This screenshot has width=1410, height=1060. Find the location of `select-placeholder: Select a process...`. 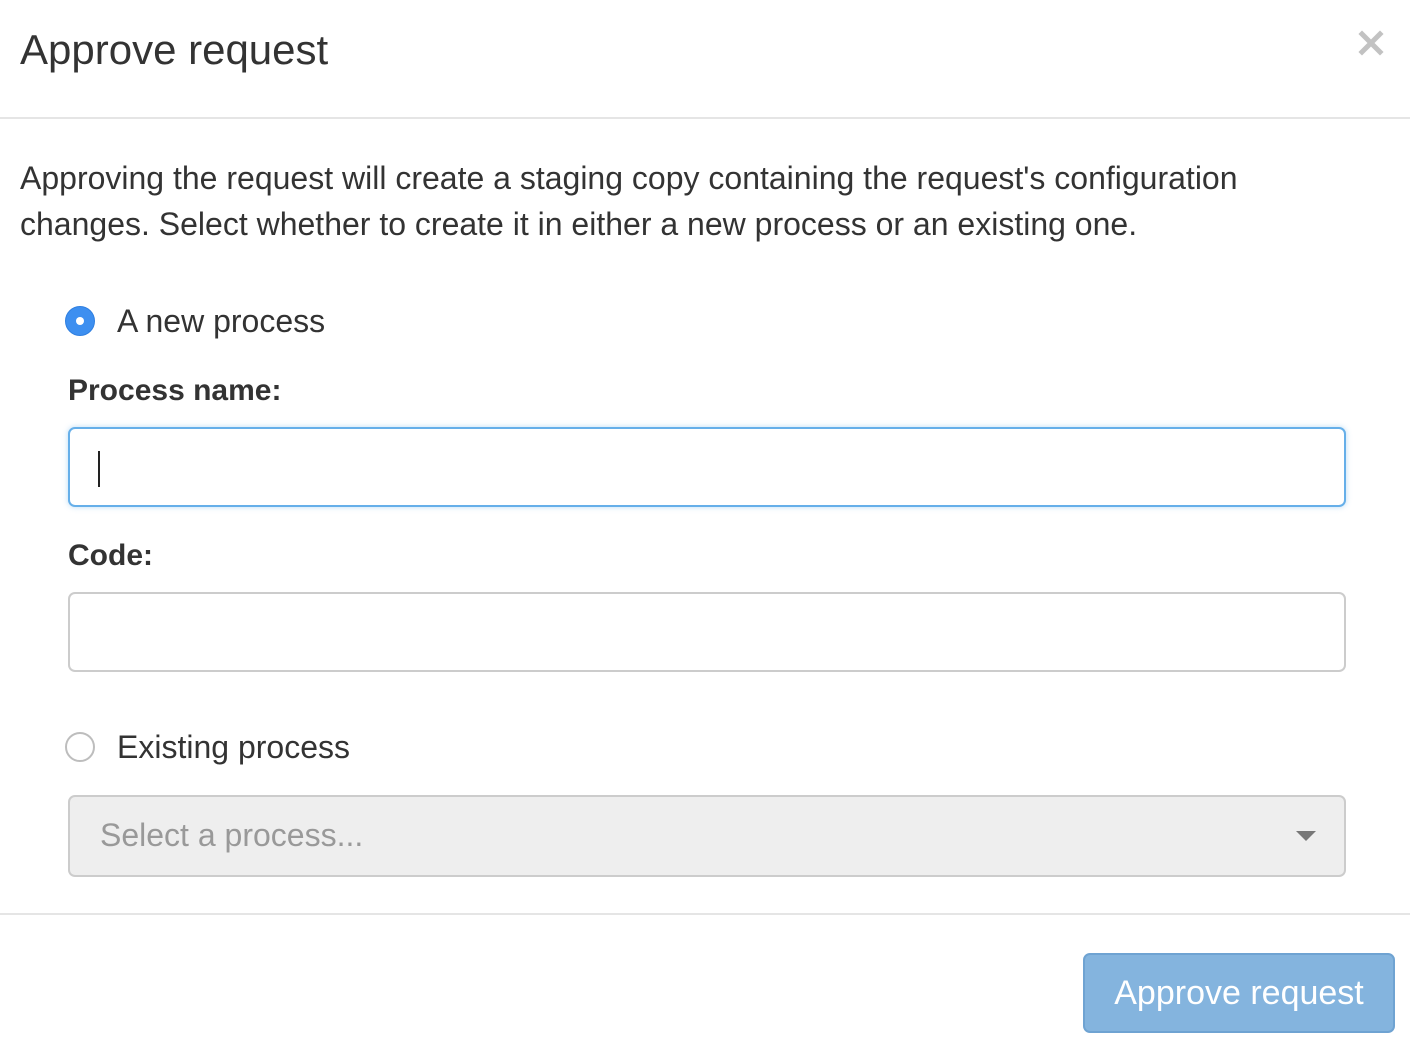

select-placeholder: Select a process... is located at coordinates (232, 835).